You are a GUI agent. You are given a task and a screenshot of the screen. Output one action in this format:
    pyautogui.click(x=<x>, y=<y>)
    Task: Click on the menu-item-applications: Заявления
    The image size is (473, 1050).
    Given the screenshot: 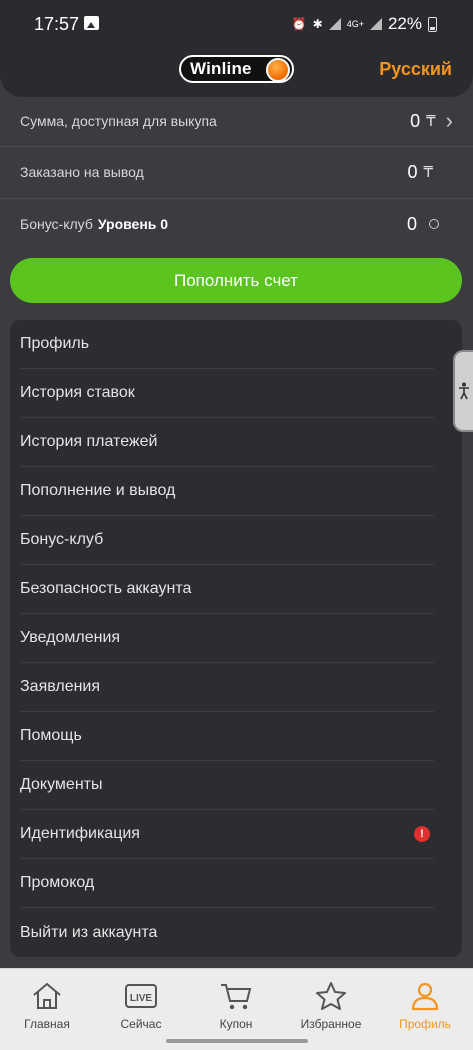 What is the action you would take?
    pyautogui.click(x=227, y=687)
    